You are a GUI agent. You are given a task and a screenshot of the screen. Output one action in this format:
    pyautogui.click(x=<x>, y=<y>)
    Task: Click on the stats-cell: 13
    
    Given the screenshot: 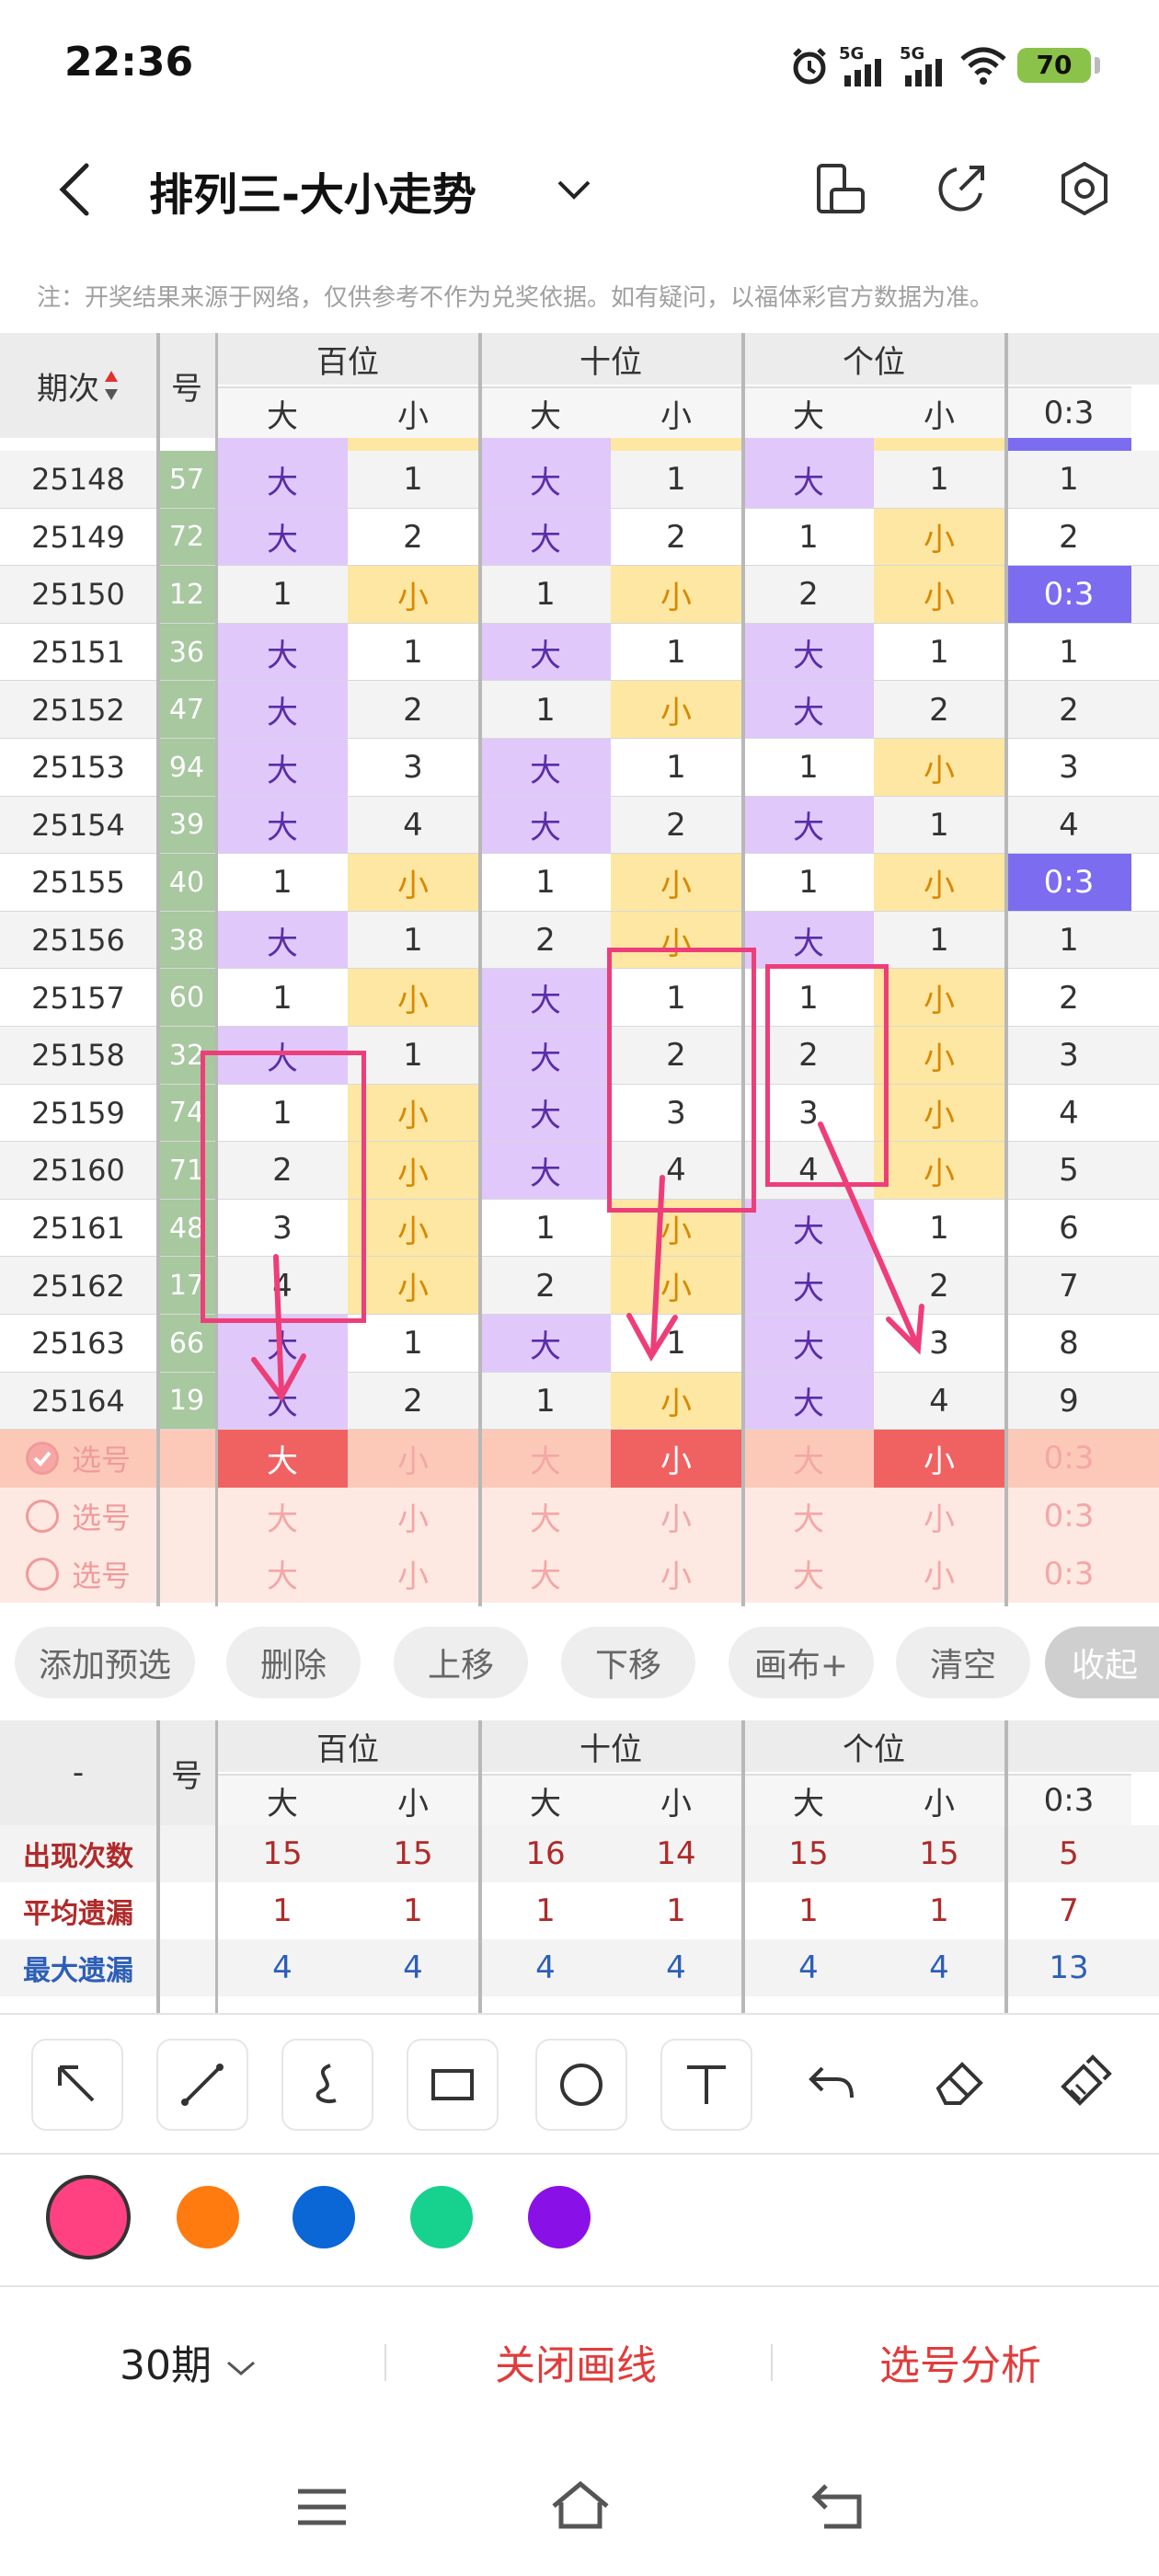 What is the action you would take?
    pyautogui.click(x=1069, y=1967)
    